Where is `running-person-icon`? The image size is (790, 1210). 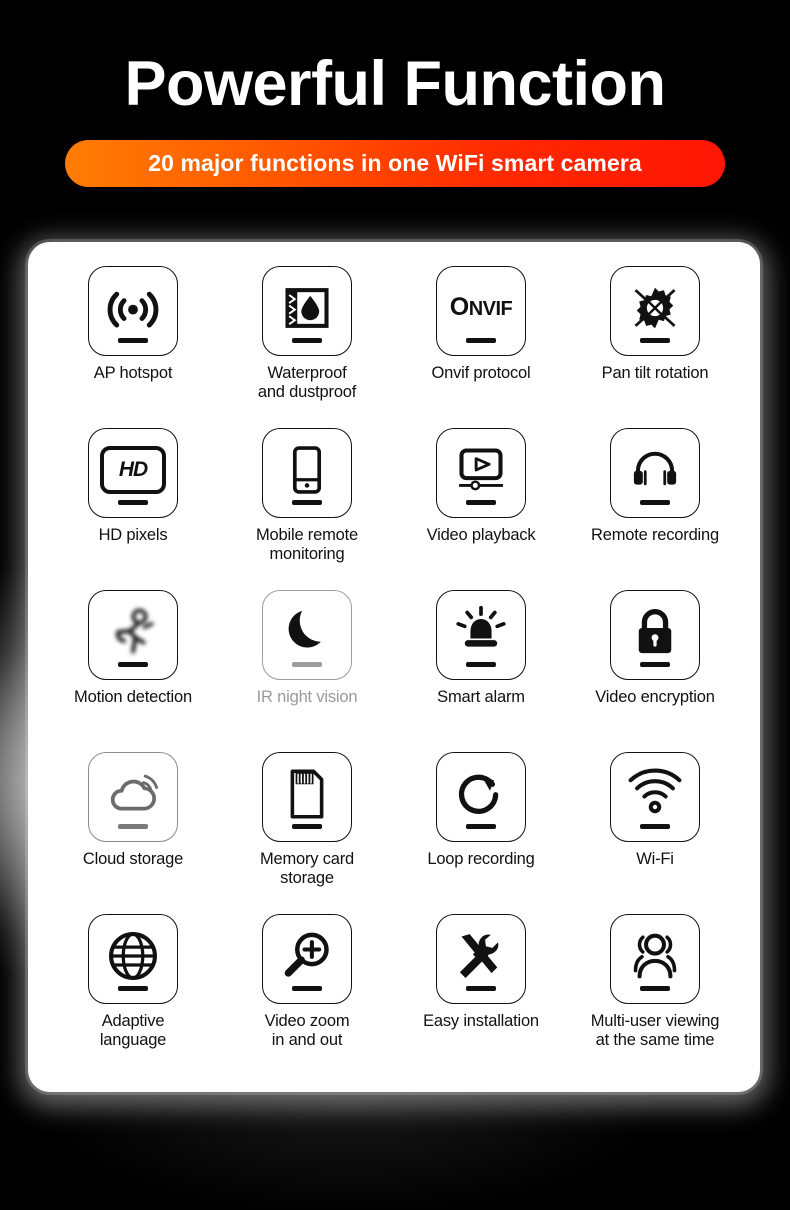 running-person-icon is located at coordinates (133, 633).